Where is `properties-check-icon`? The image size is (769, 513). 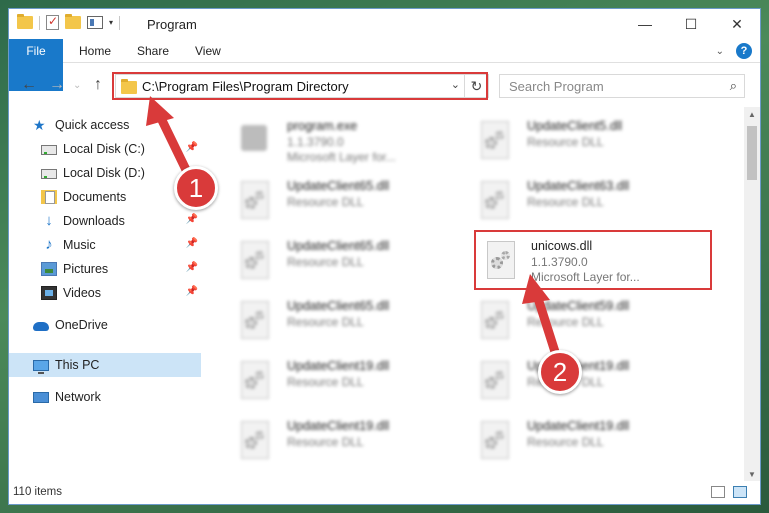
properties-check-icon is located at coordinates (52, 22).